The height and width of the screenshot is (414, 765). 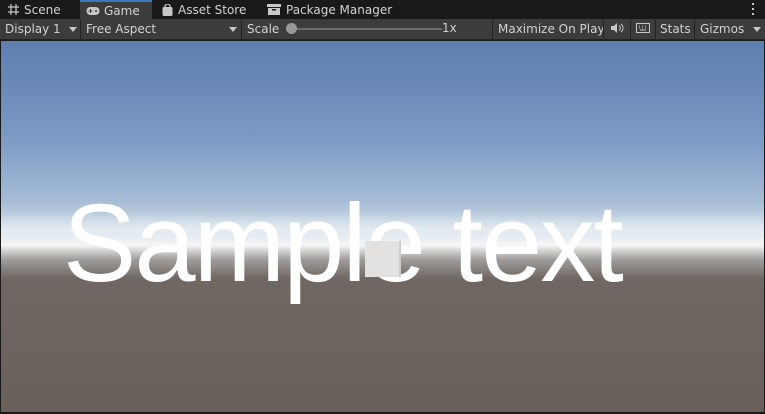 I want to click on mute-audio-toggle, so click(x=617, y=29).